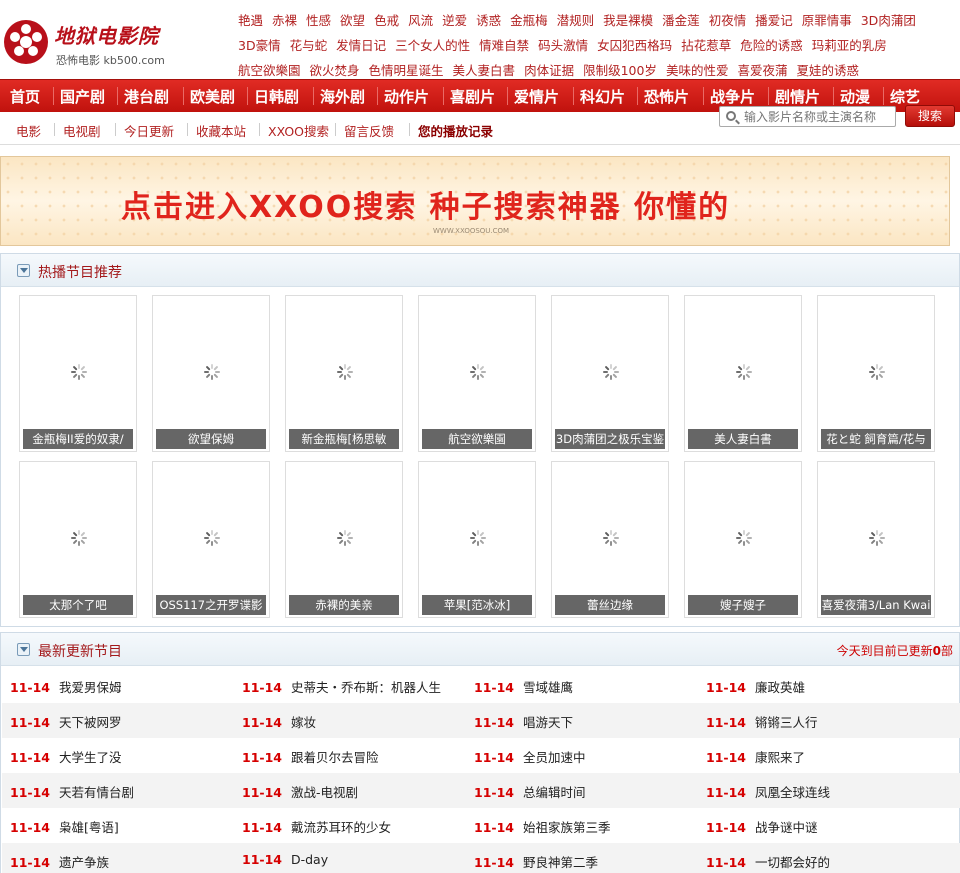 The height and width of the screenshot is (873, 960). I want to click on hot-tag-link: 欲望, so click(352, 20).